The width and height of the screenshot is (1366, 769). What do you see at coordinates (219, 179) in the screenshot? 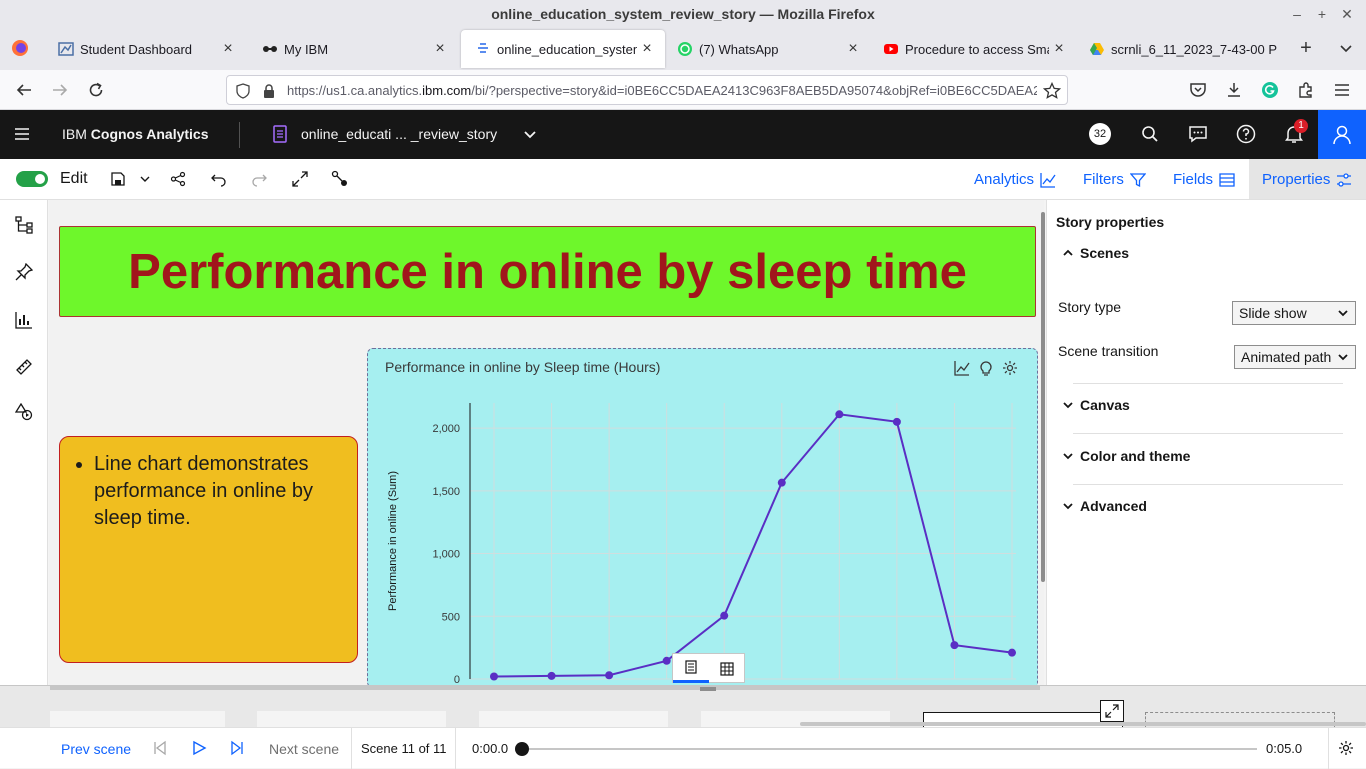
I see `undo-icon` at bounding box center [219, 179].